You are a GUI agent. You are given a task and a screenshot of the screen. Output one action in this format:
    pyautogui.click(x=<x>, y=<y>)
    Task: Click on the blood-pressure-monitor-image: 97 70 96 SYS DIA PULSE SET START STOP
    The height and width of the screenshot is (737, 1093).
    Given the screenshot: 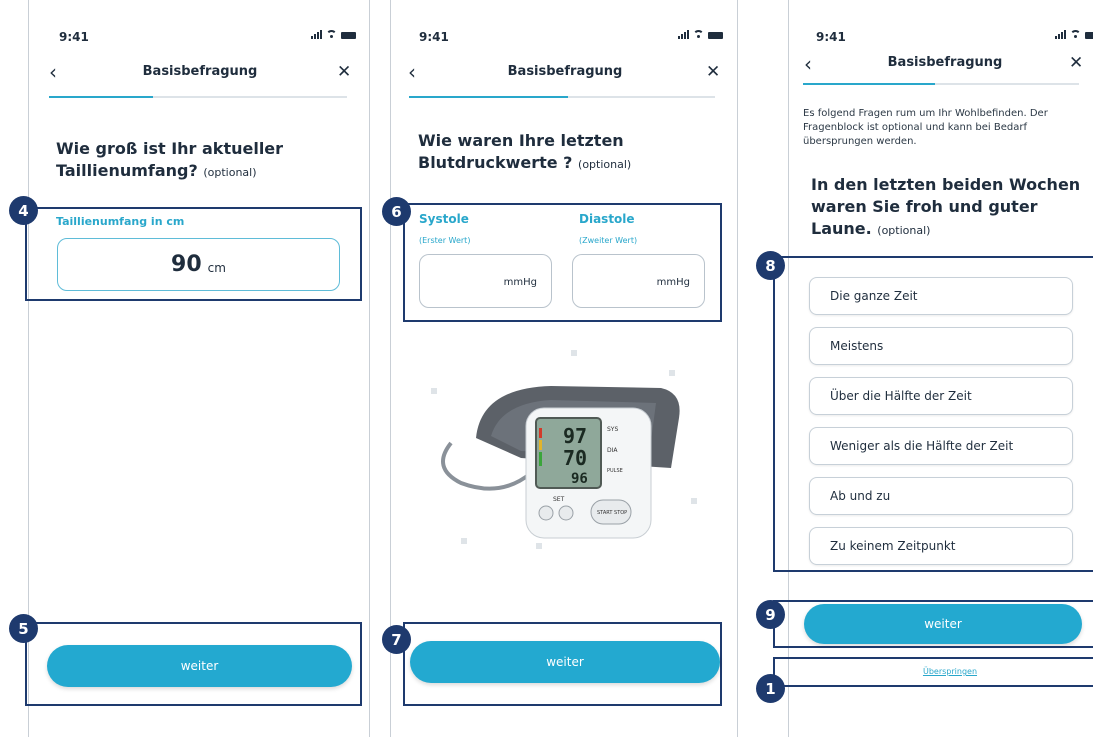 What is the action you would take?
    pyautogui.click(x=564, y=449)
    